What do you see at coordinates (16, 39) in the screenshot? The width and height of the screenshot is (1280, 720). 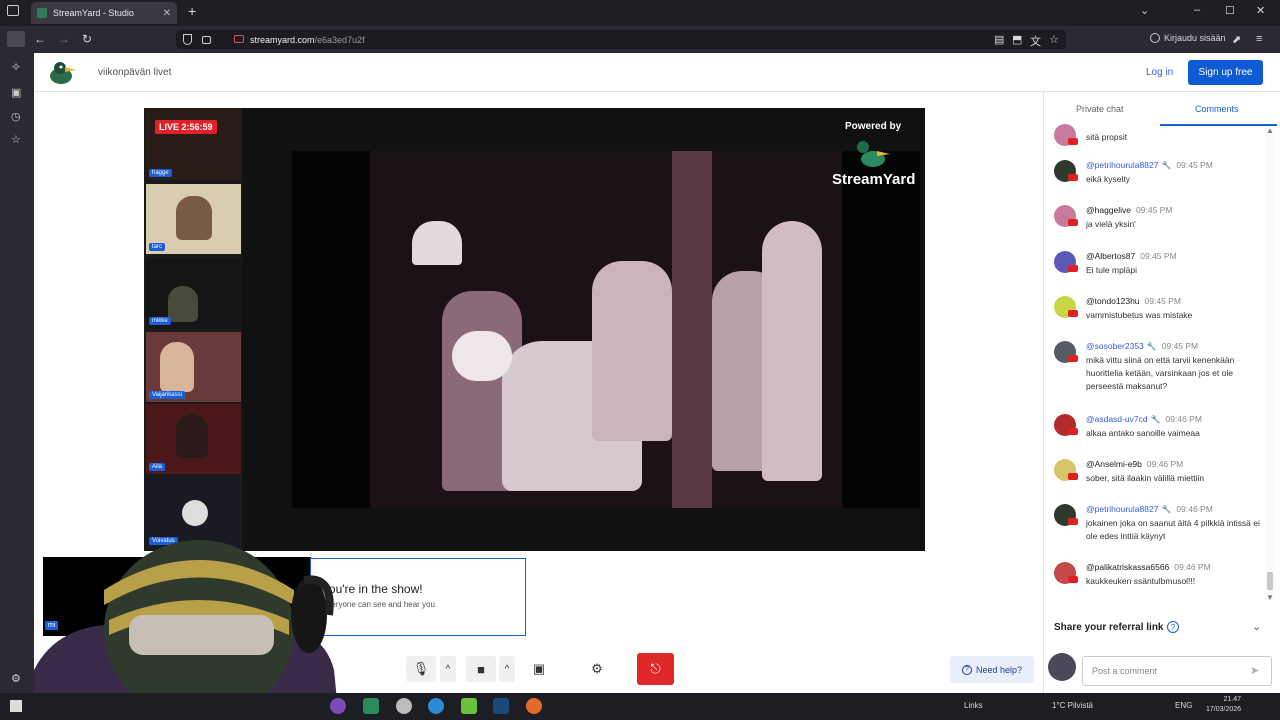 I see `sidebar-toggle-icon` at bounding box center [16, 39].